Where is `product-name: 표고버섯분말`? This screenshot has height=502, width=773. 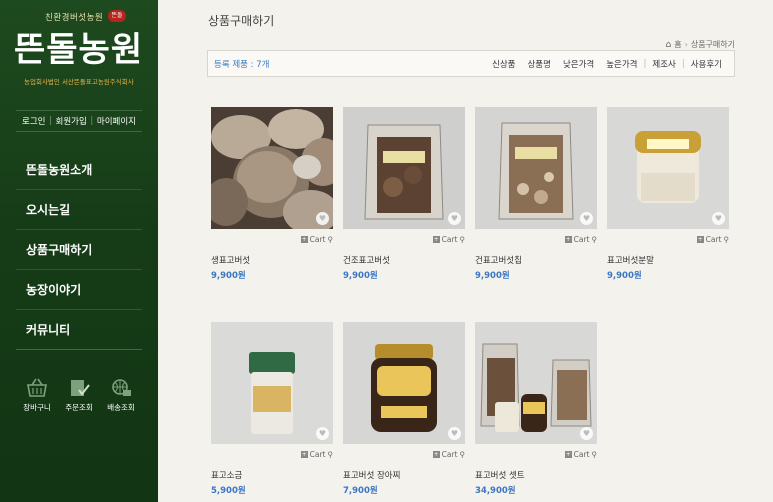
product-name: 표고버섯분말 is located at coordinates (668, 260).